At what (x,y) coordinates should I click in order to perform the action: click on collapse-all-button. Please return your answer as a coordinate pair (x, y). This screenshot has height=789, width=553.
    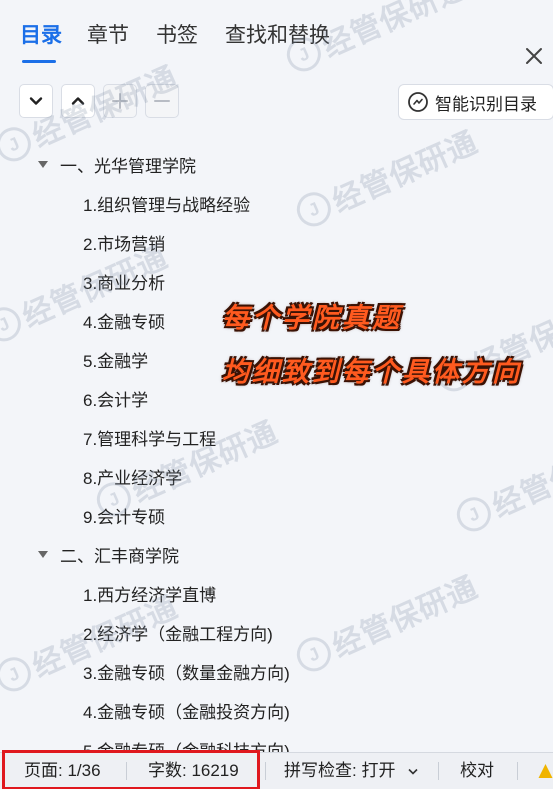
    Looking at the image, I should click on (78, 101).